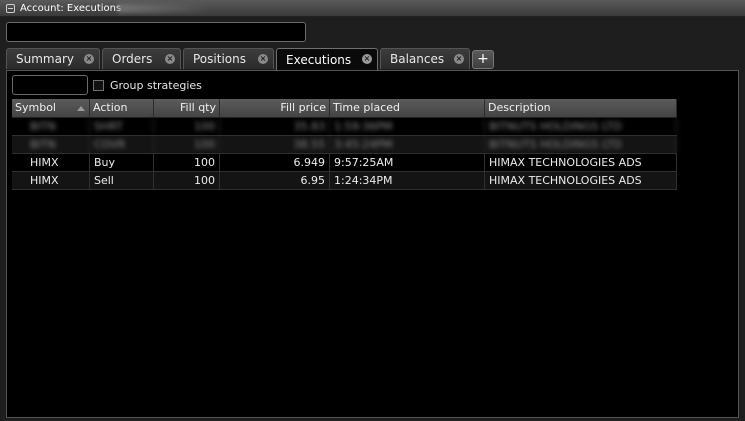  What do you see at coordinates (122, 180) in the screenshot?
I see `cell-action: Sell` at bounding box center [122, 180].